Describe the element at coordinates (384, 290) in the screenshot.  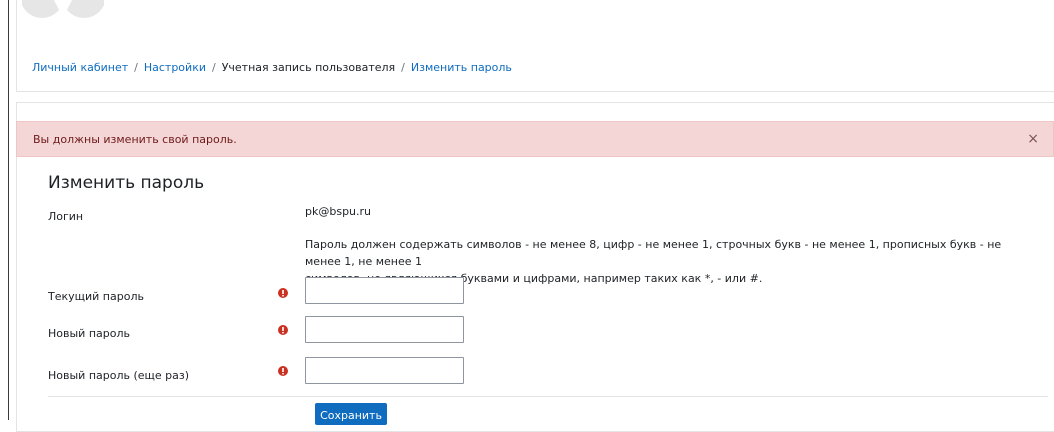
I see `current-password-input` at that location.